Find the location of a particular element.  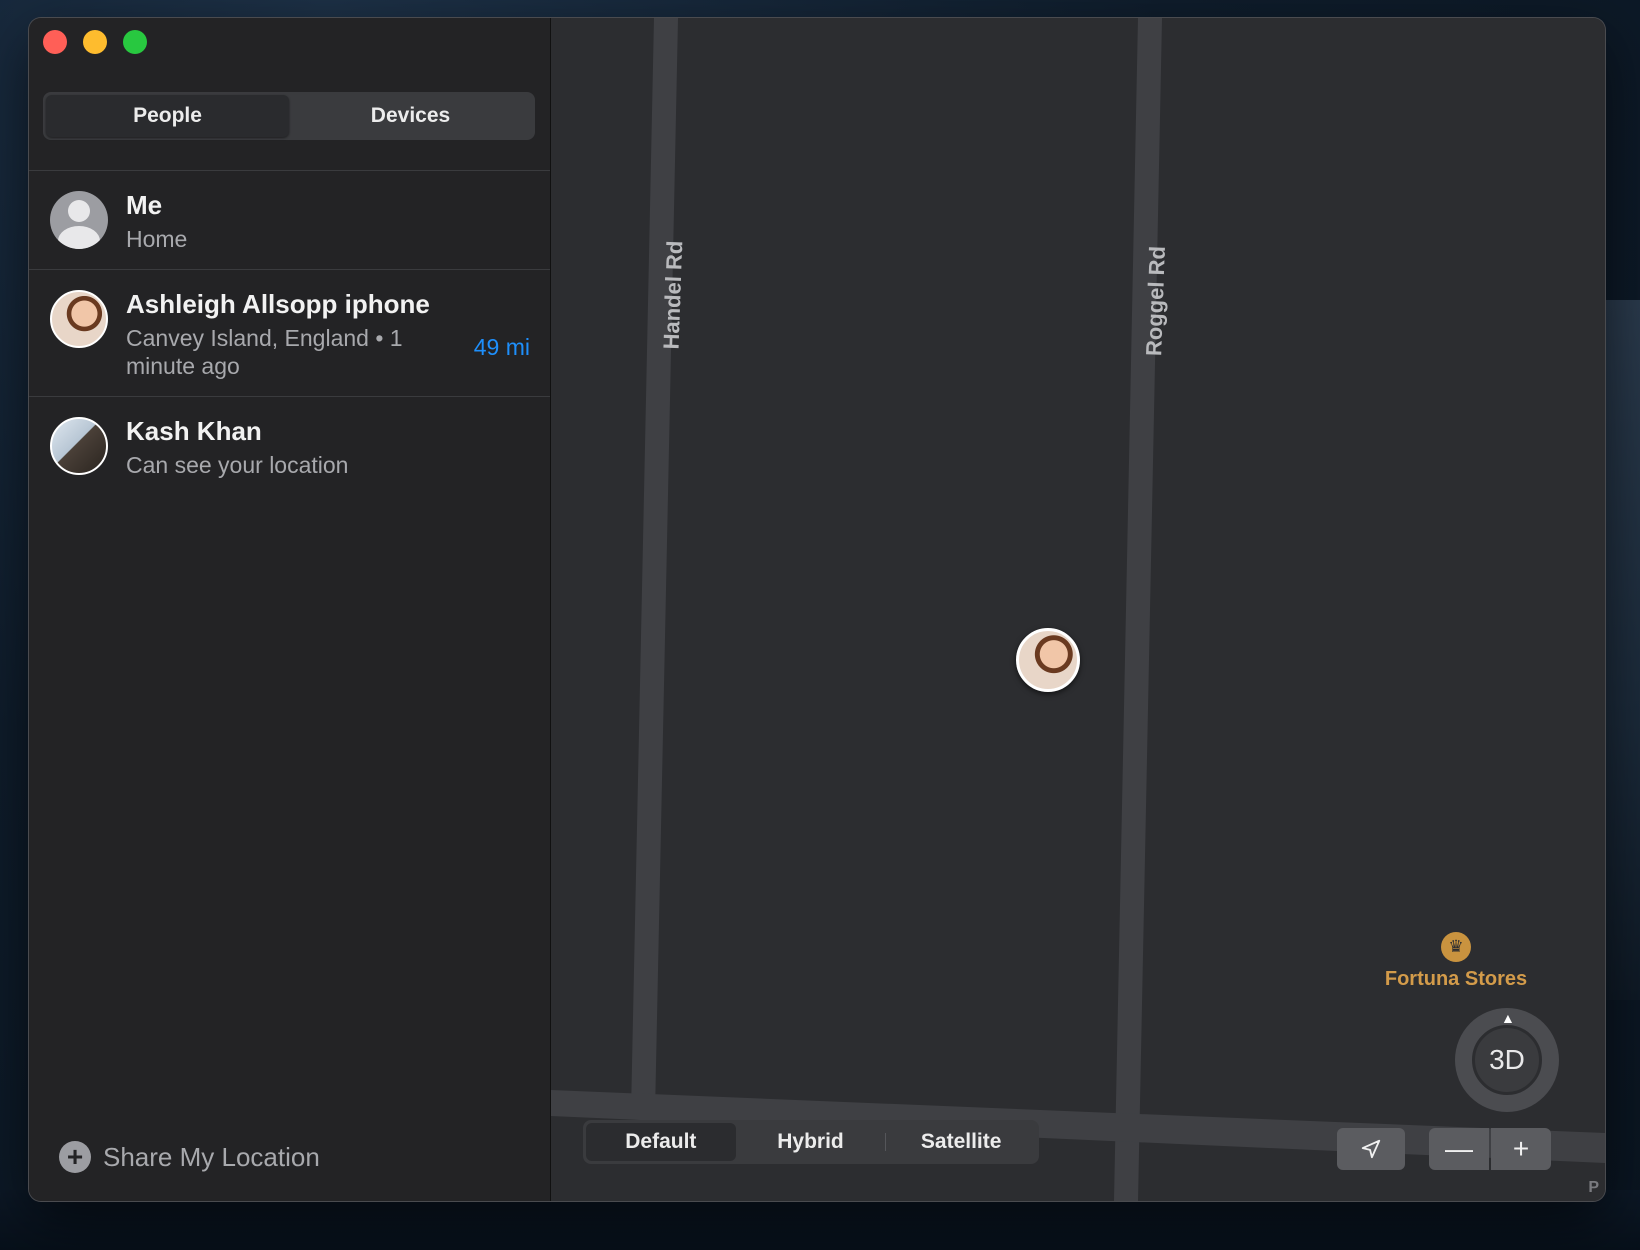

person-name: Ashleigh Allsopp iphone is located at coordinates (278, 304).